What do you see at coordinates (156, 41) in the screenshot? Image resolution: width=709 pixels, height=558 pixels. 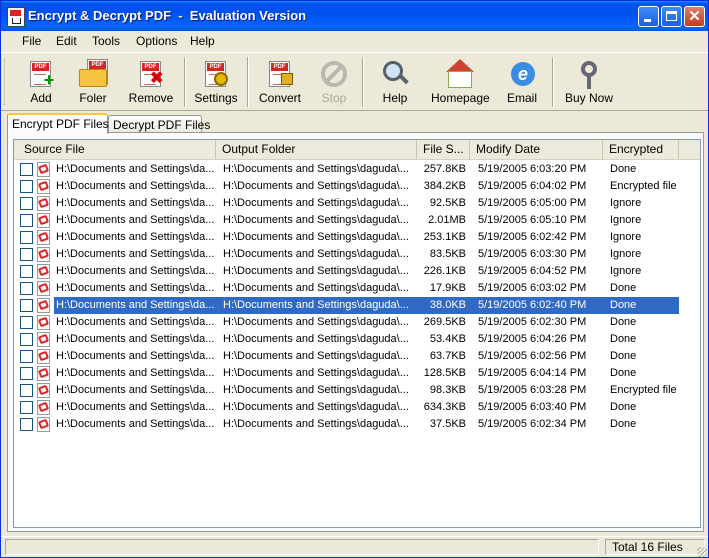 I see `menu-options: Options` at bounding box center [156, 41].